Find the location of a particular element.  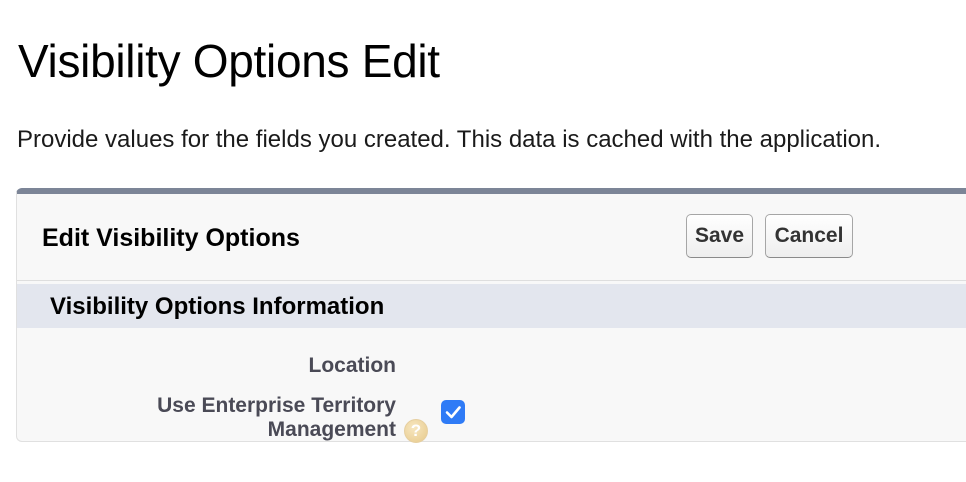

territory-management-checkbox is located at coordinates (453, 412).